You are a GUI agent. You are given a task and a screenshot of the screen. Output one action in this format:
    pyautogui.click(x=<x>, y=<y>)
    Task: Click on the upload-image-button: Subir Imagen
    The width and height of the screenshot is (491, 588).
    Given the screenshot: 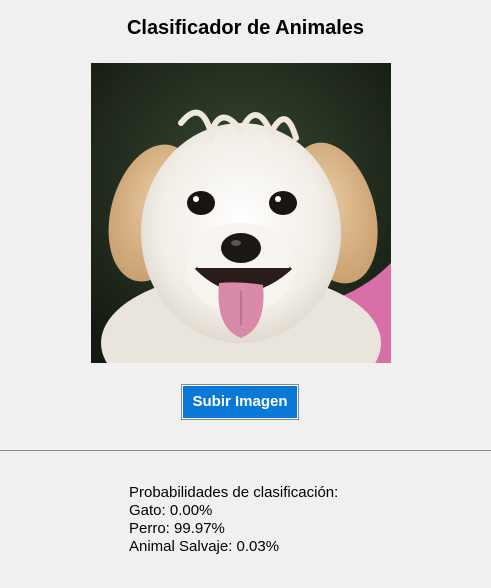 What is the action you would take?
    pyautogui.click(x=240, y=402)
    